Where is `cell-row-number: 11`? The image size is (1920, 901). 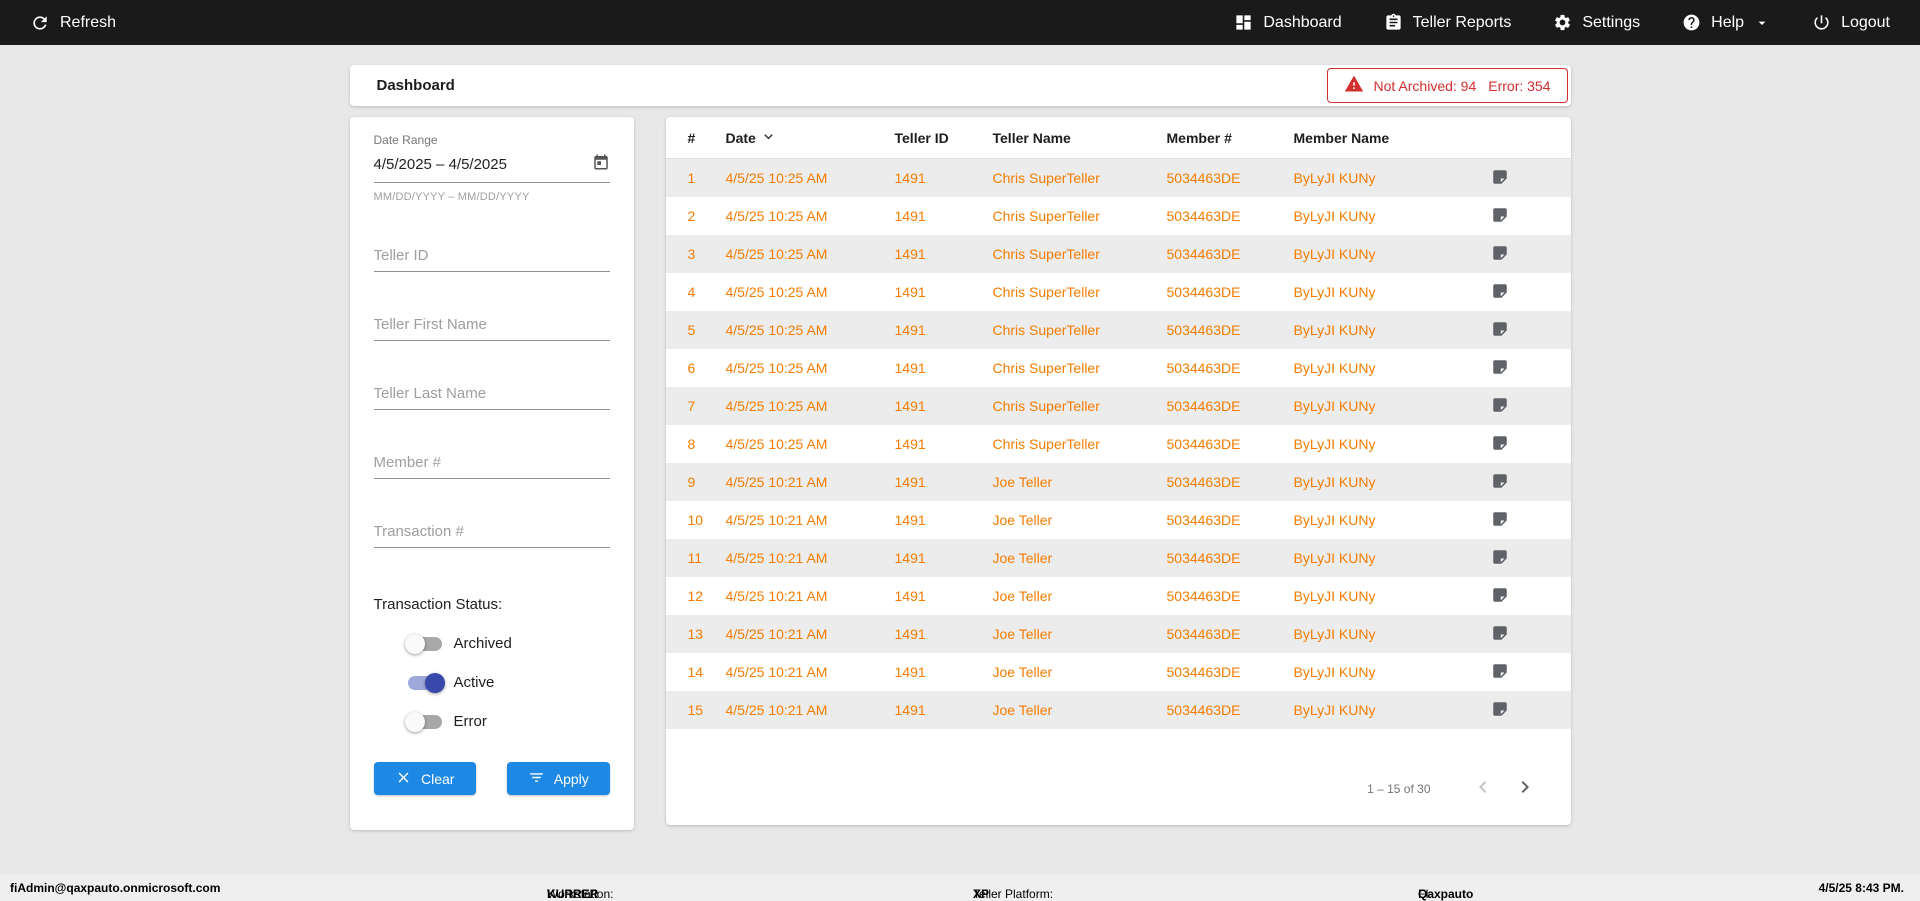
cell-row-number: 11 is located at coordinates (695, 558).